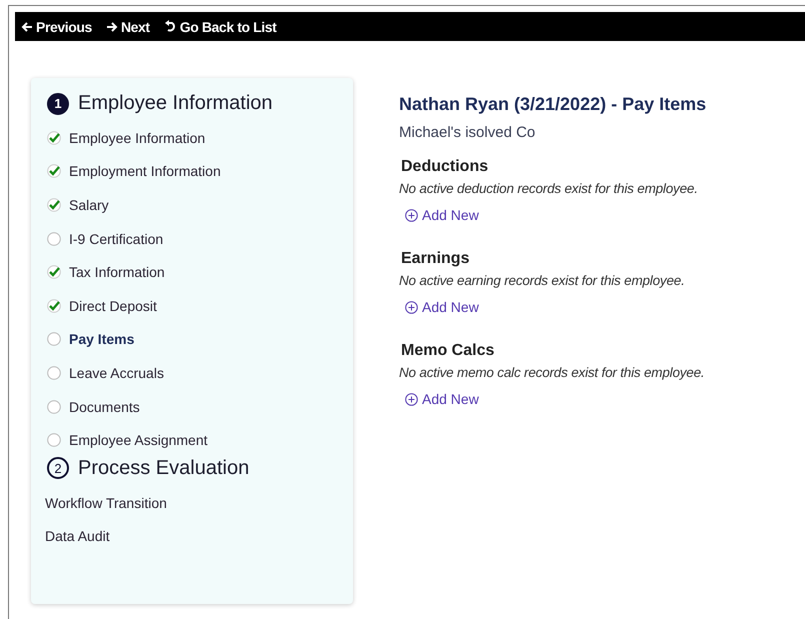 Image resolution: width=805 pixels, height=619 pixels. I want to click on step-title: Employee Information, so click(175, 103).